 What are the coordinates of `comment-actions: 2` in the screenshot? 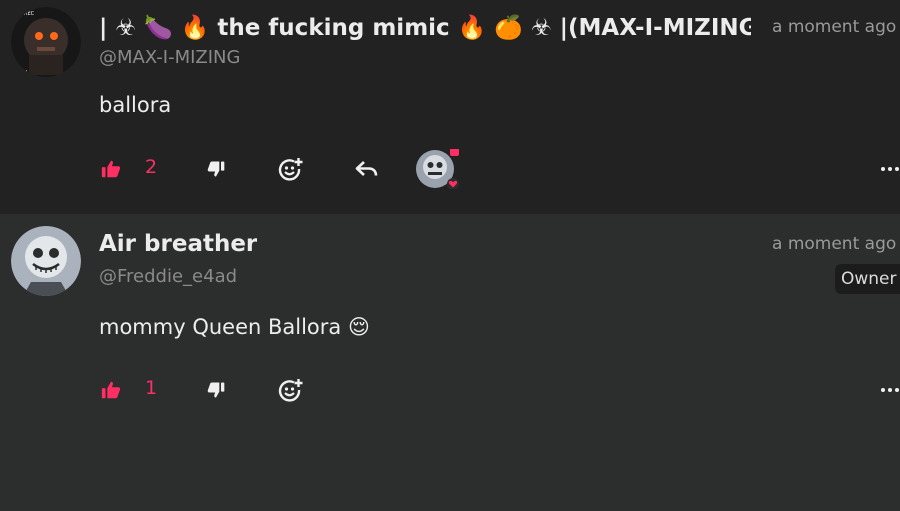 It's located at (450, 169).